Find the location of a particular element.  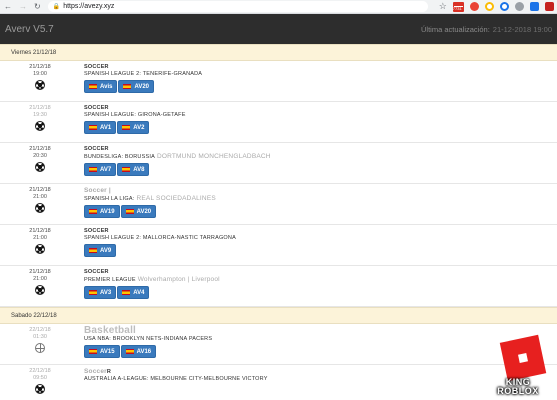

gmail-icon: 7731 is located at coordinates (458, 6).